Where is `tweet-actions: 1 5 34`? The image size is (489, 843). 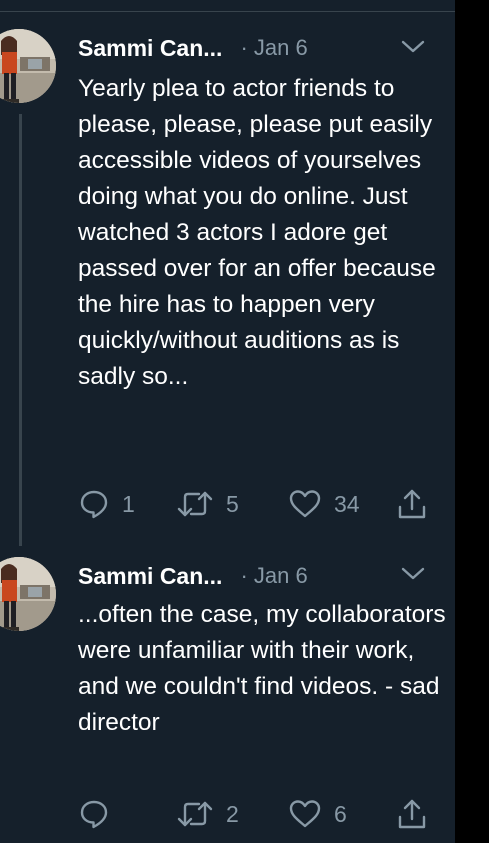 tweet-actions: 1 5 34 is located at coordinates (258, 504).